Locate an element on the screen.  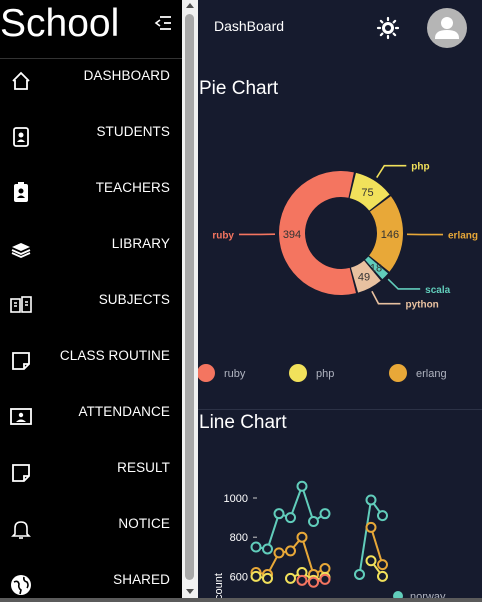
subjects-icon is located at coordinates (21, 304).